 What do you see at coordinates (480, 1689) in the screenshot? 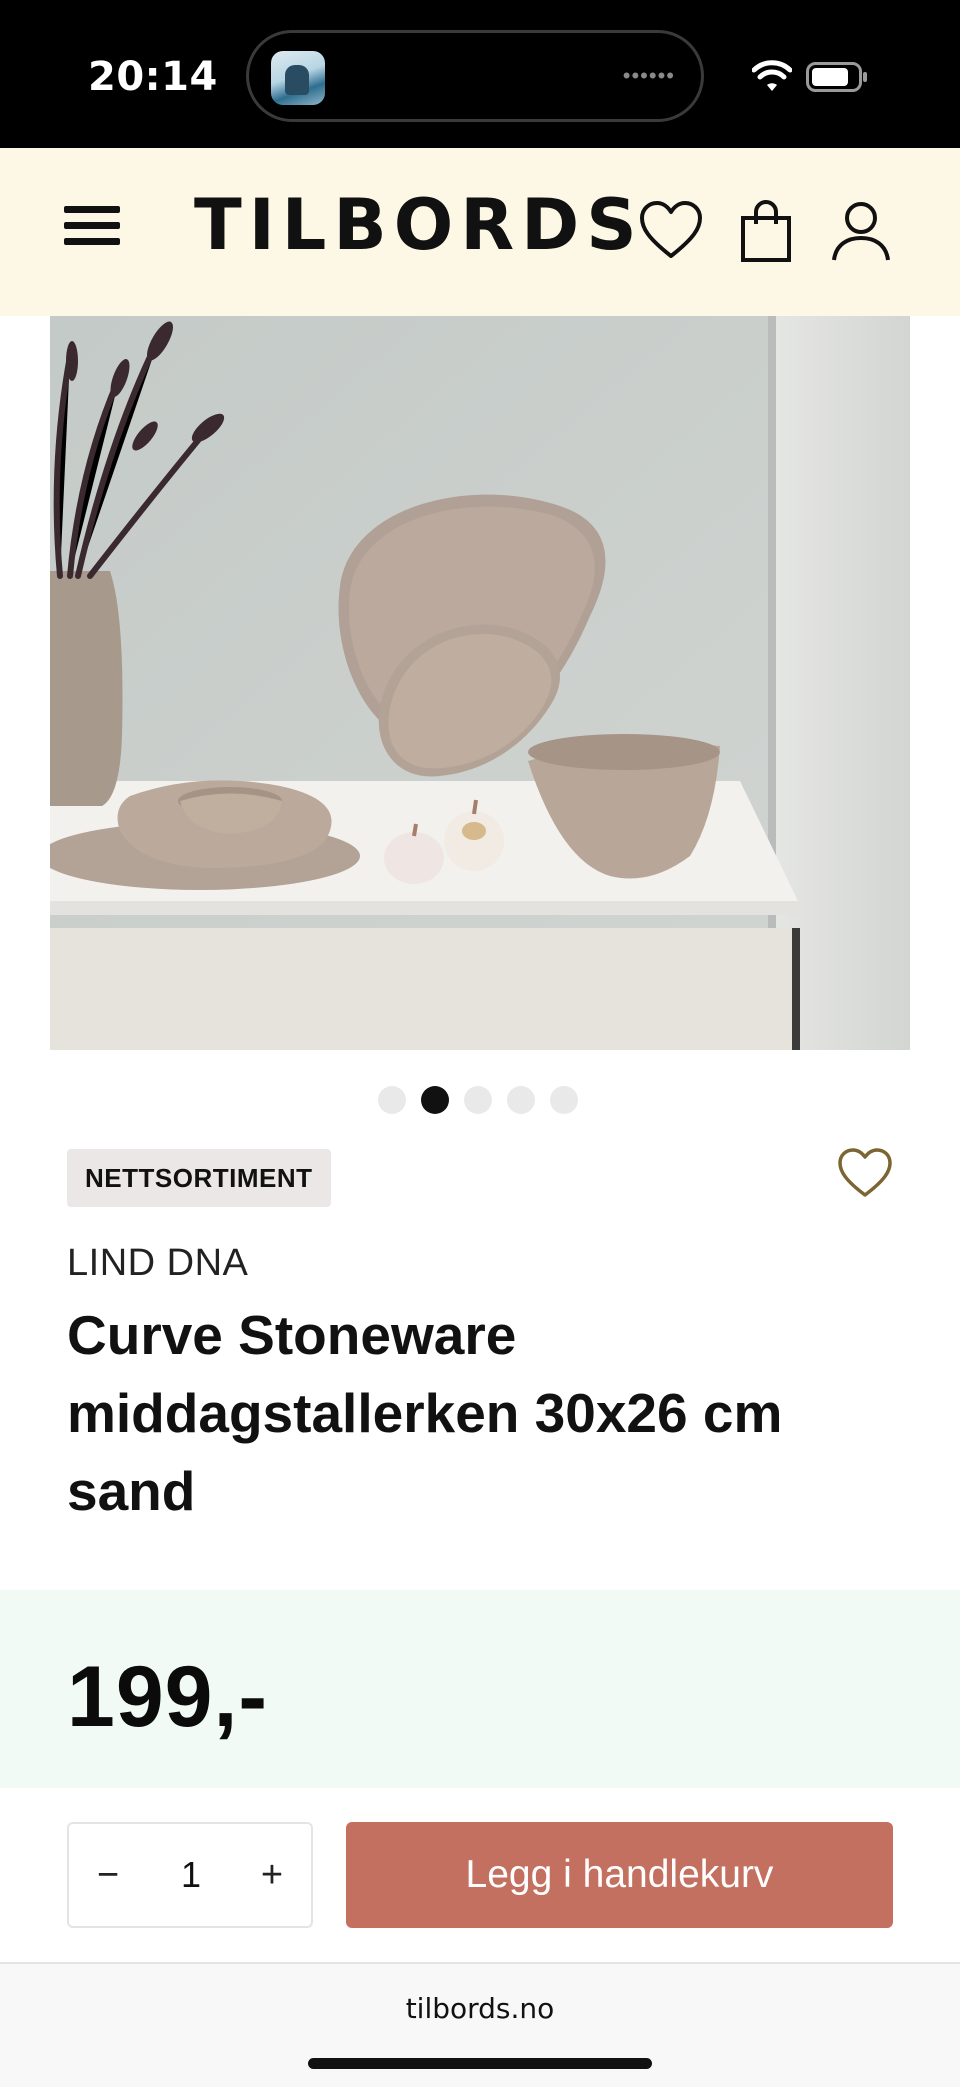
I see `price-section: 199,-` at bounding box center [480, 1689].